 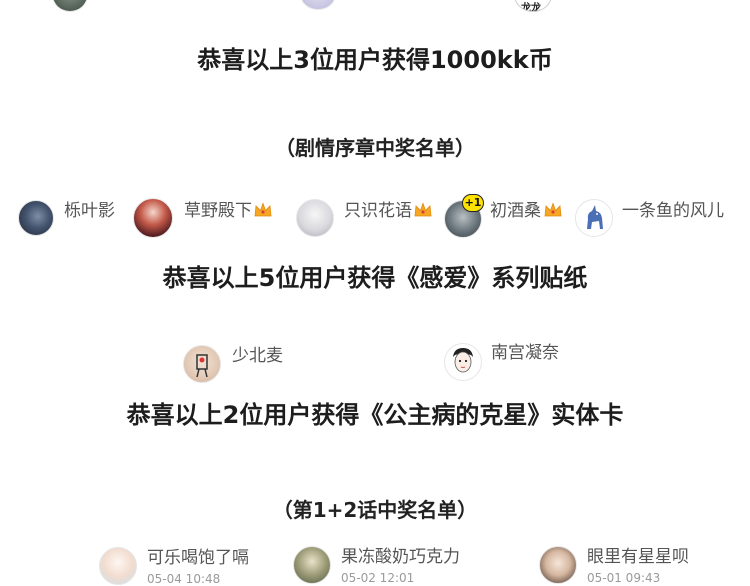 What do you see at coordinates (89, 211) in the screenshot?
I see `username: 栎叶影` at bounding box center [89, 211].